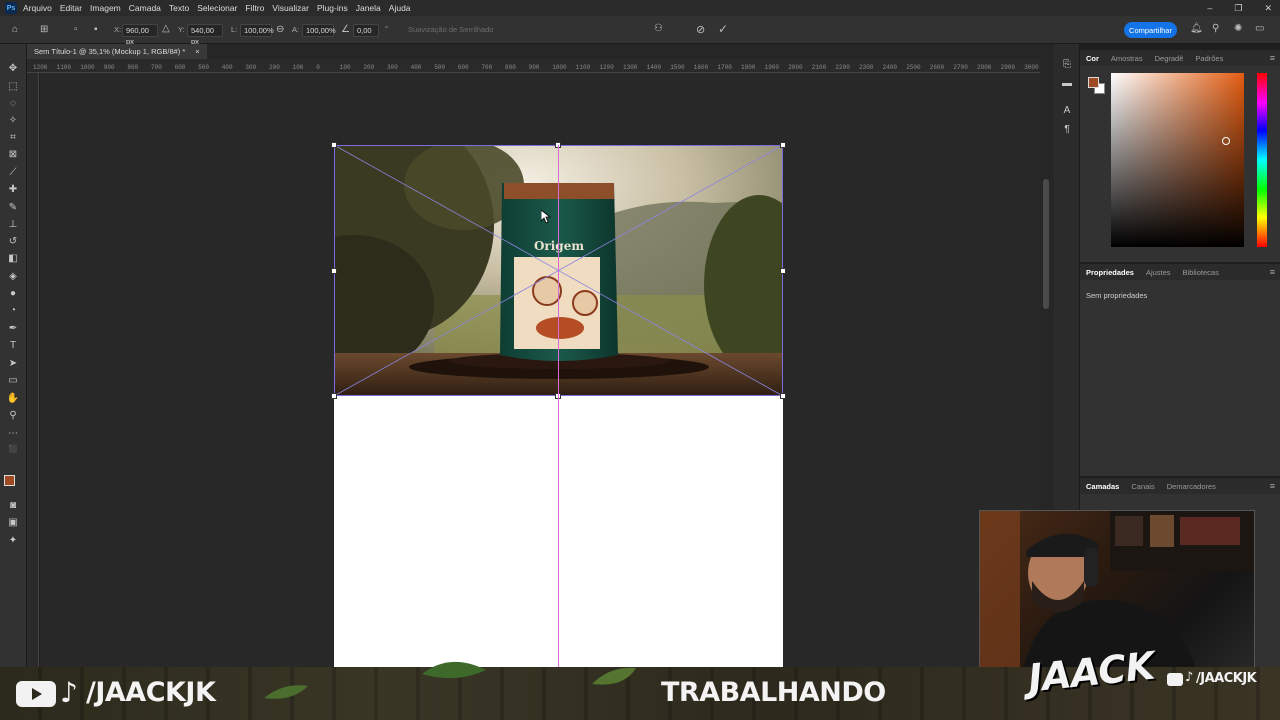  Describe the element at coordinates (13, 87) in the screenshot. I see `marquee-tool-icon: ⬚` at that location.